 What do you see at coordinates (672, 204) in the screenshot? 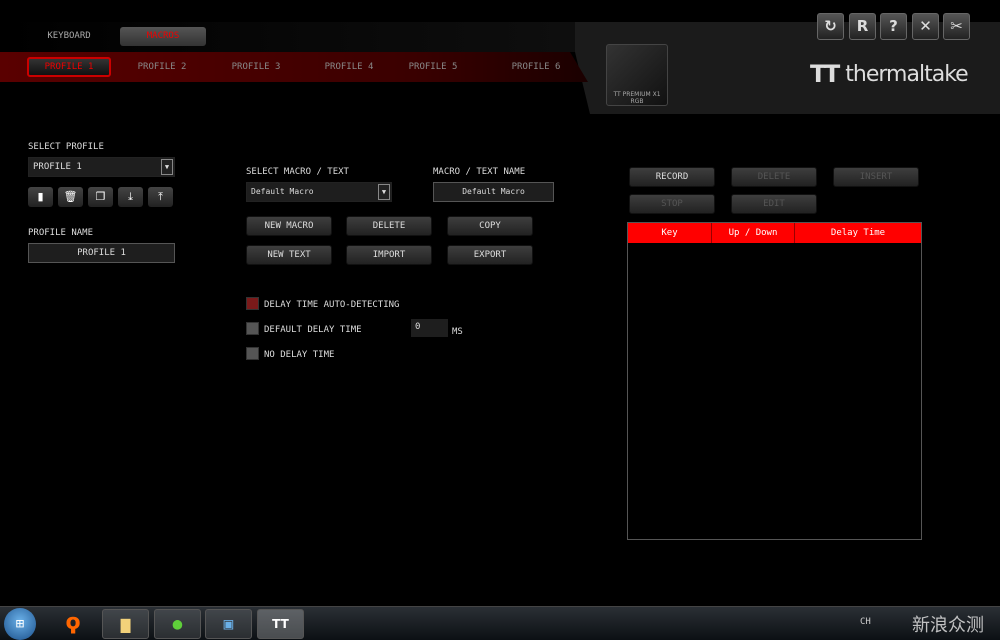
I see `stop-button: STOP` at bounding box center [672, 204].